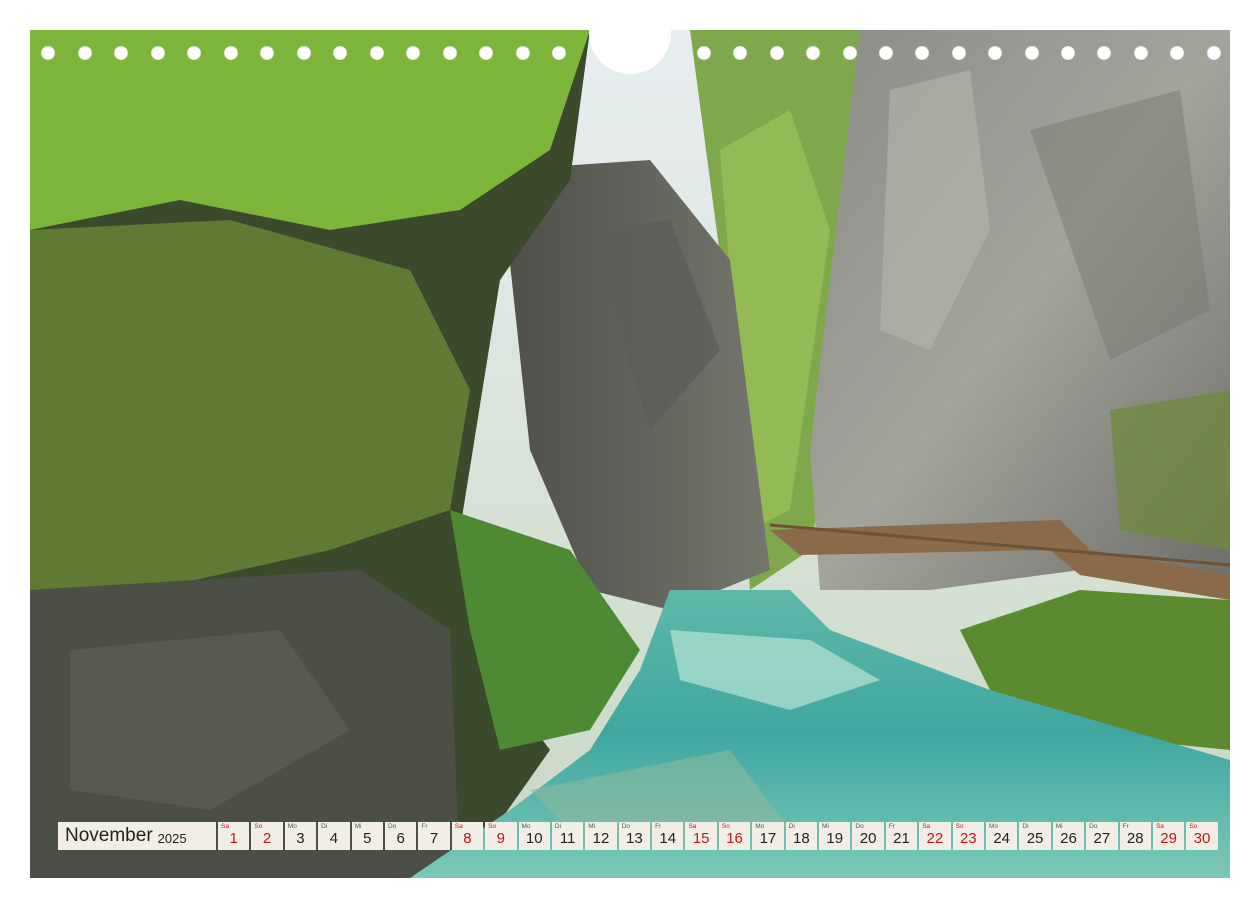 Image resolution: width=1260 pixels, height=908 pixels. I want to click on day-number: 27, so click(1102, 838).